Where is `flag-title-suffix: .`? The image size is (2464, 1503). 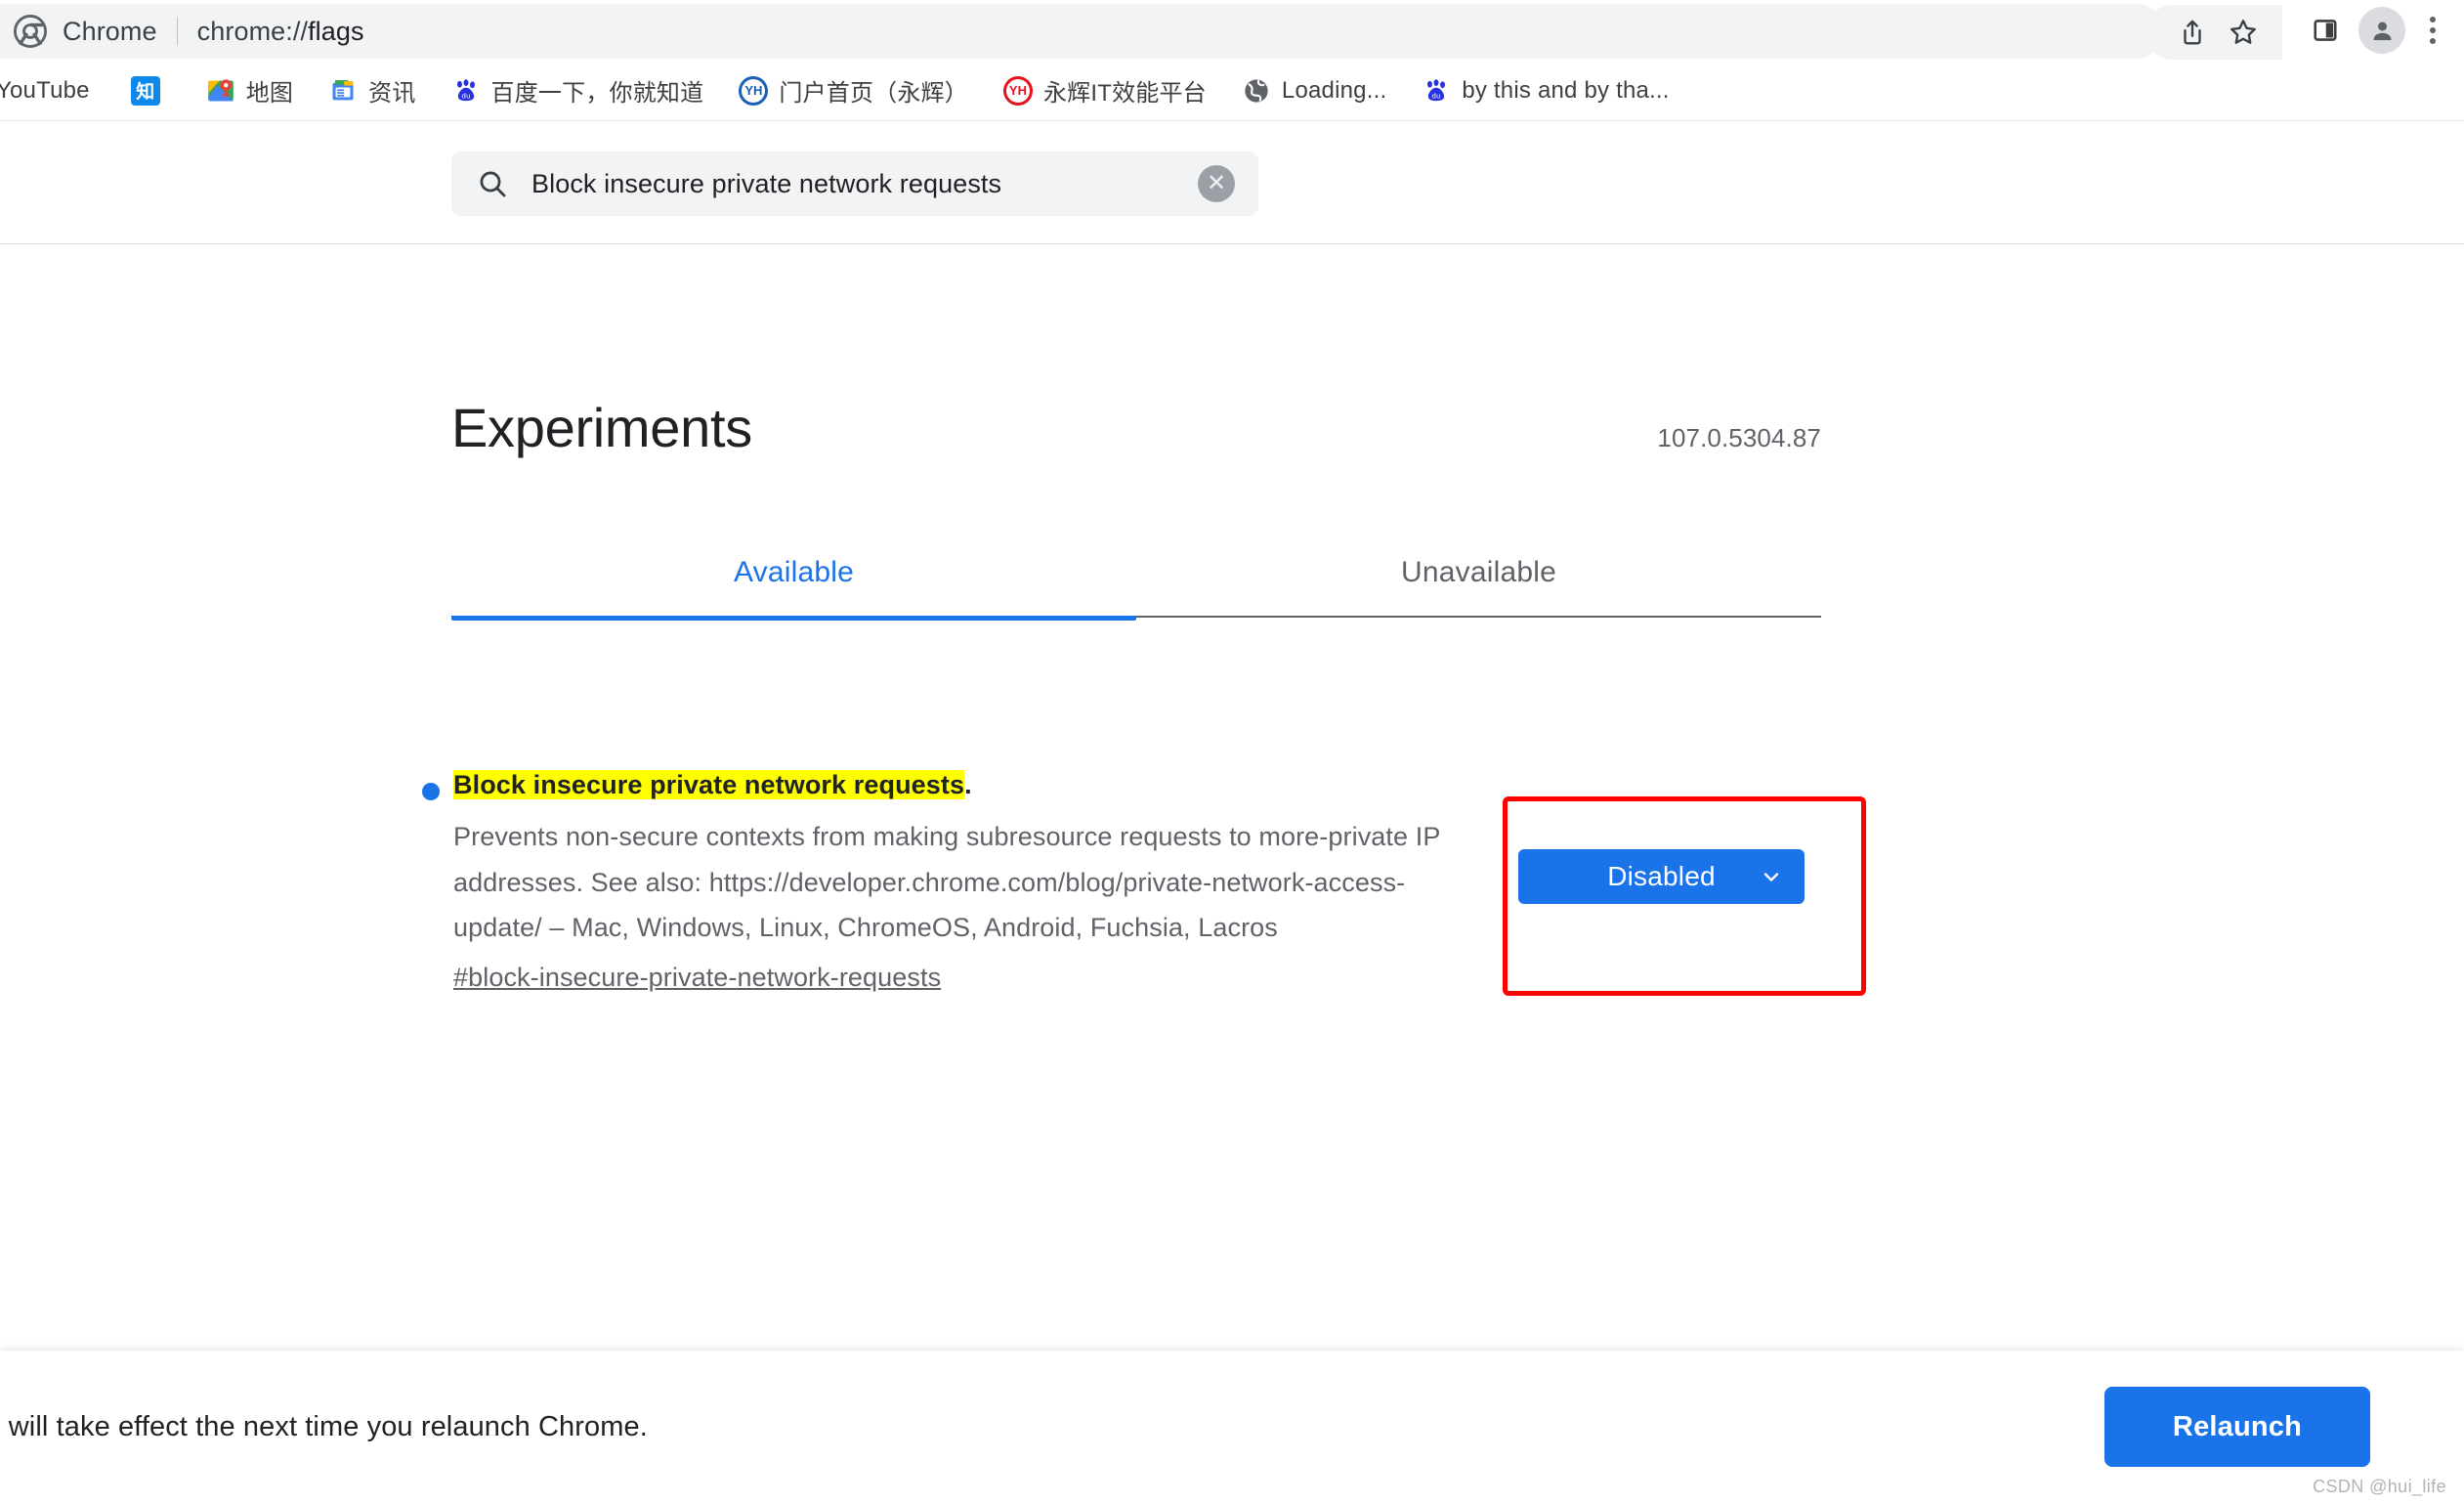
flag-title-suffix: . is located at coordinates (968, 784).